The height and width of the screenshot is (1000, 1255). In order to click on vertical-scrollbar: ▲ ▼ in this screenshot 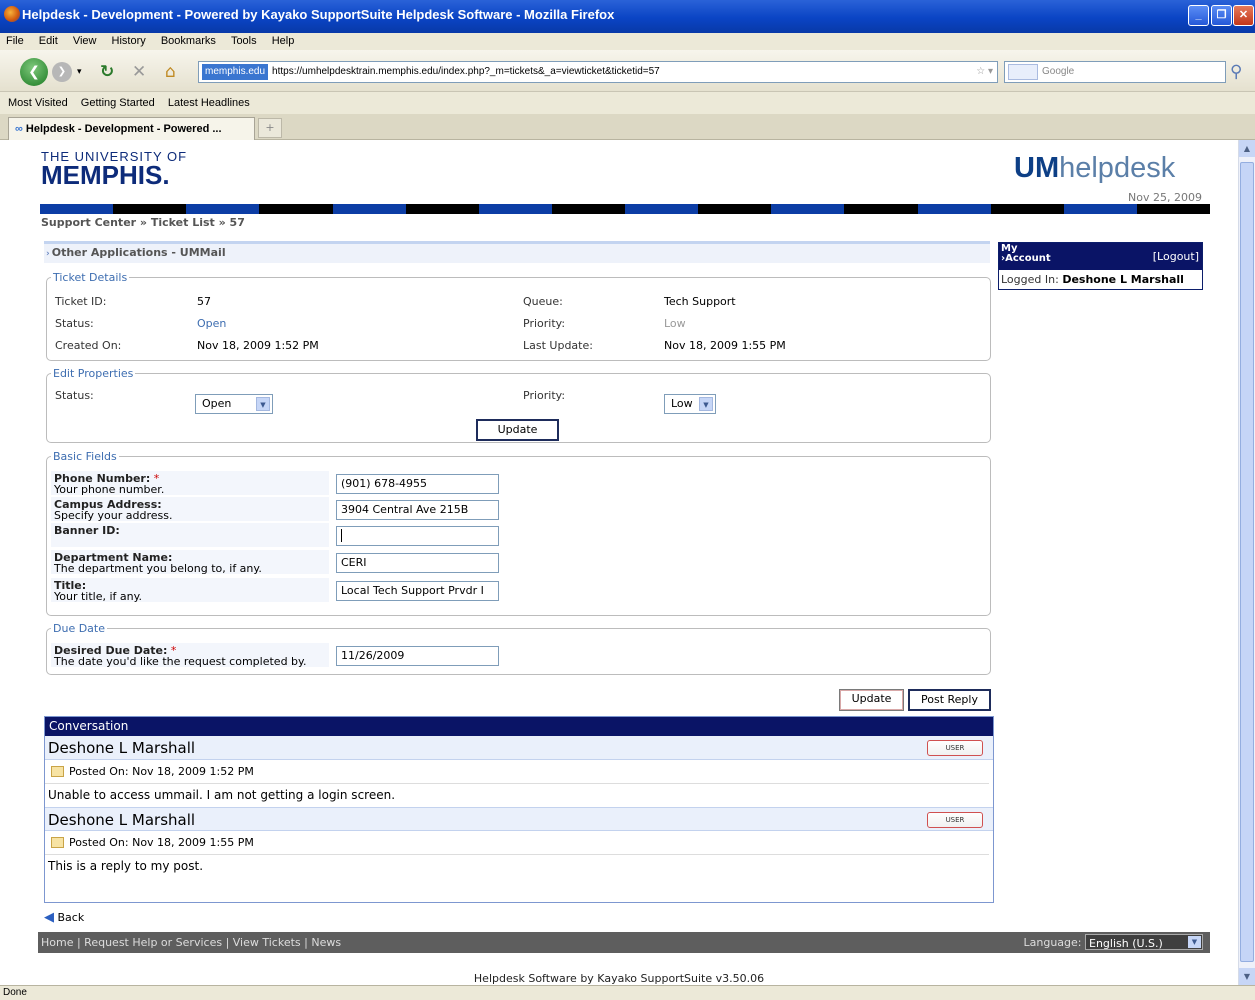, I will do `click(1246, 562)`.